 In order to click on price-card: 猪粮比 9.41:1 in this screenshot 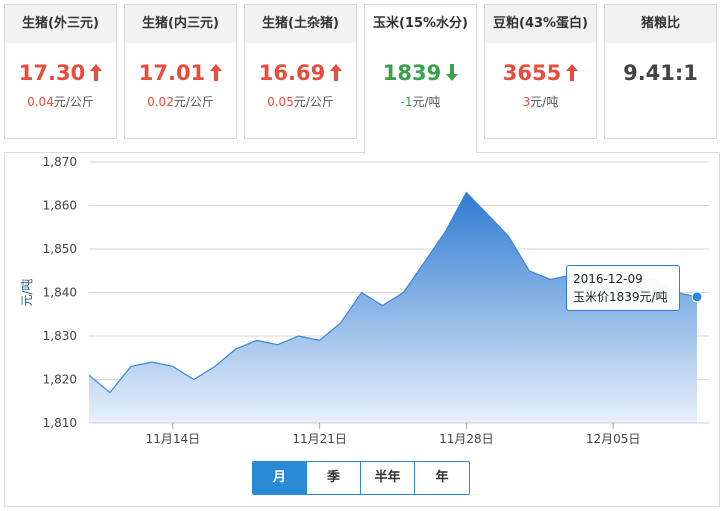, I will do `click(660, 71)`.